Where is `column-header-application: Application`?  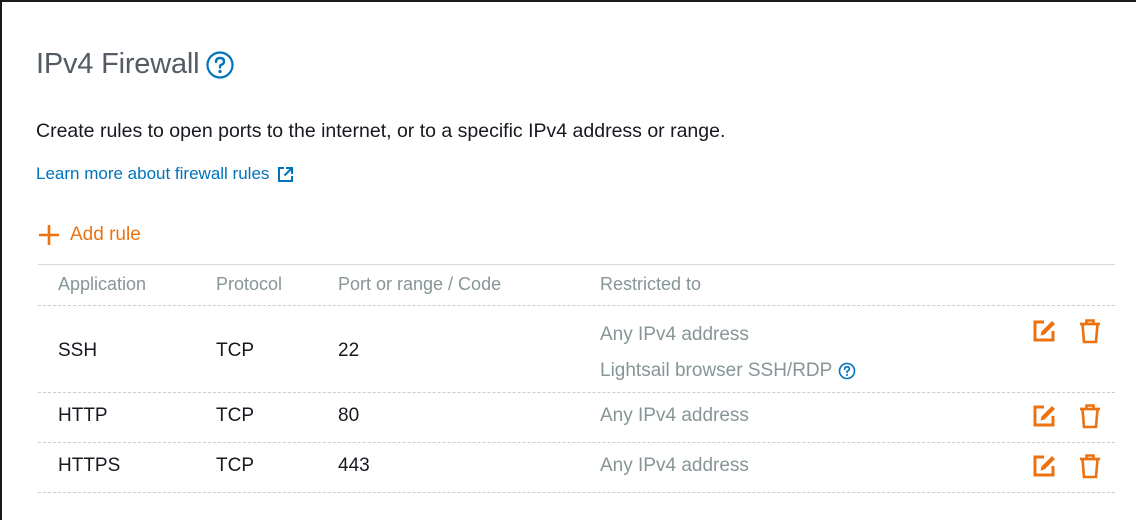 column-header-application: Application is located at coordinates (102, 284).